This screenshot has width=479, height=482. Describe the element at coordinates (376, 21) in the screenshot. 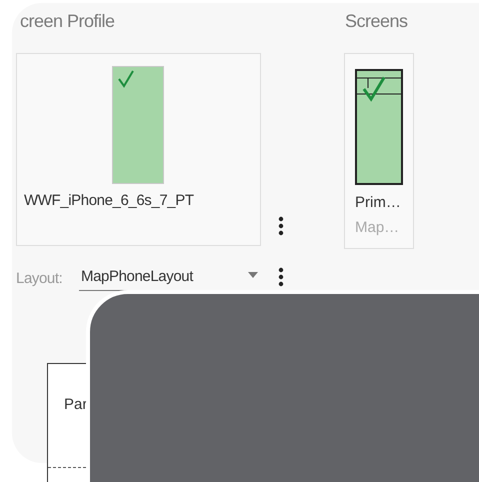

I see `section-heading: Screens` at that location.